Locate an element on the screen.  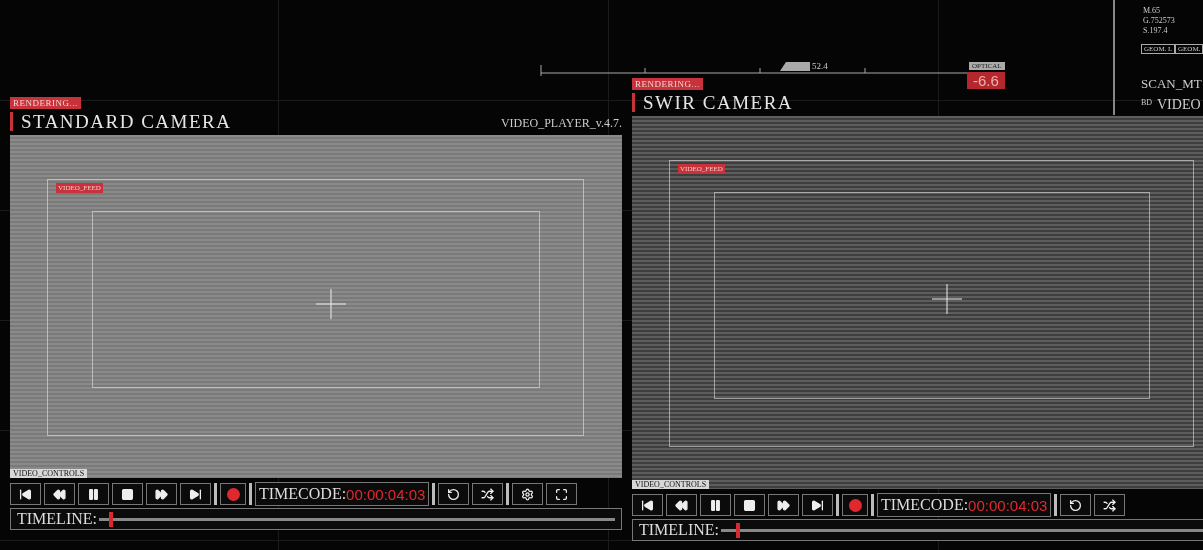
scan-label: SCAN_MT is located at coordinates (1171, 84).